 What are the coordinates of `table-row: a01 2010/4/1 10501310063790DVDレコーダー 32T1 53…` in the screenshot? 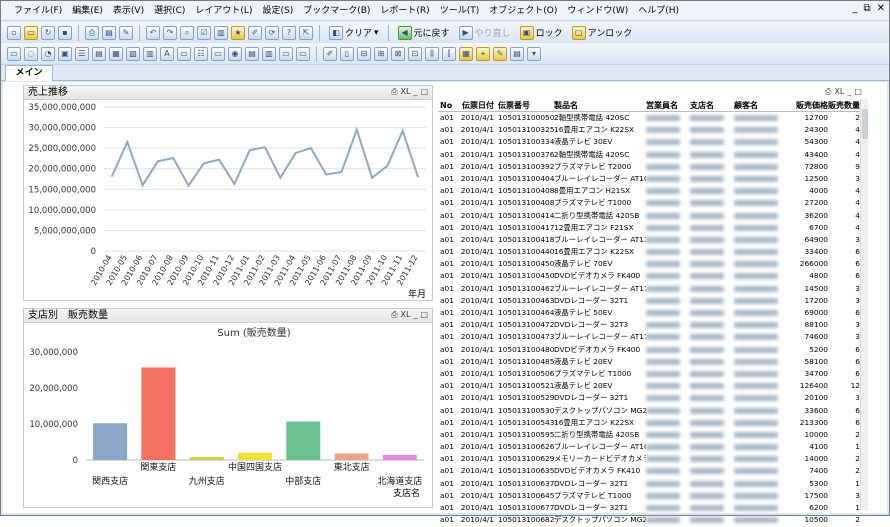 It's located at (653, 484).